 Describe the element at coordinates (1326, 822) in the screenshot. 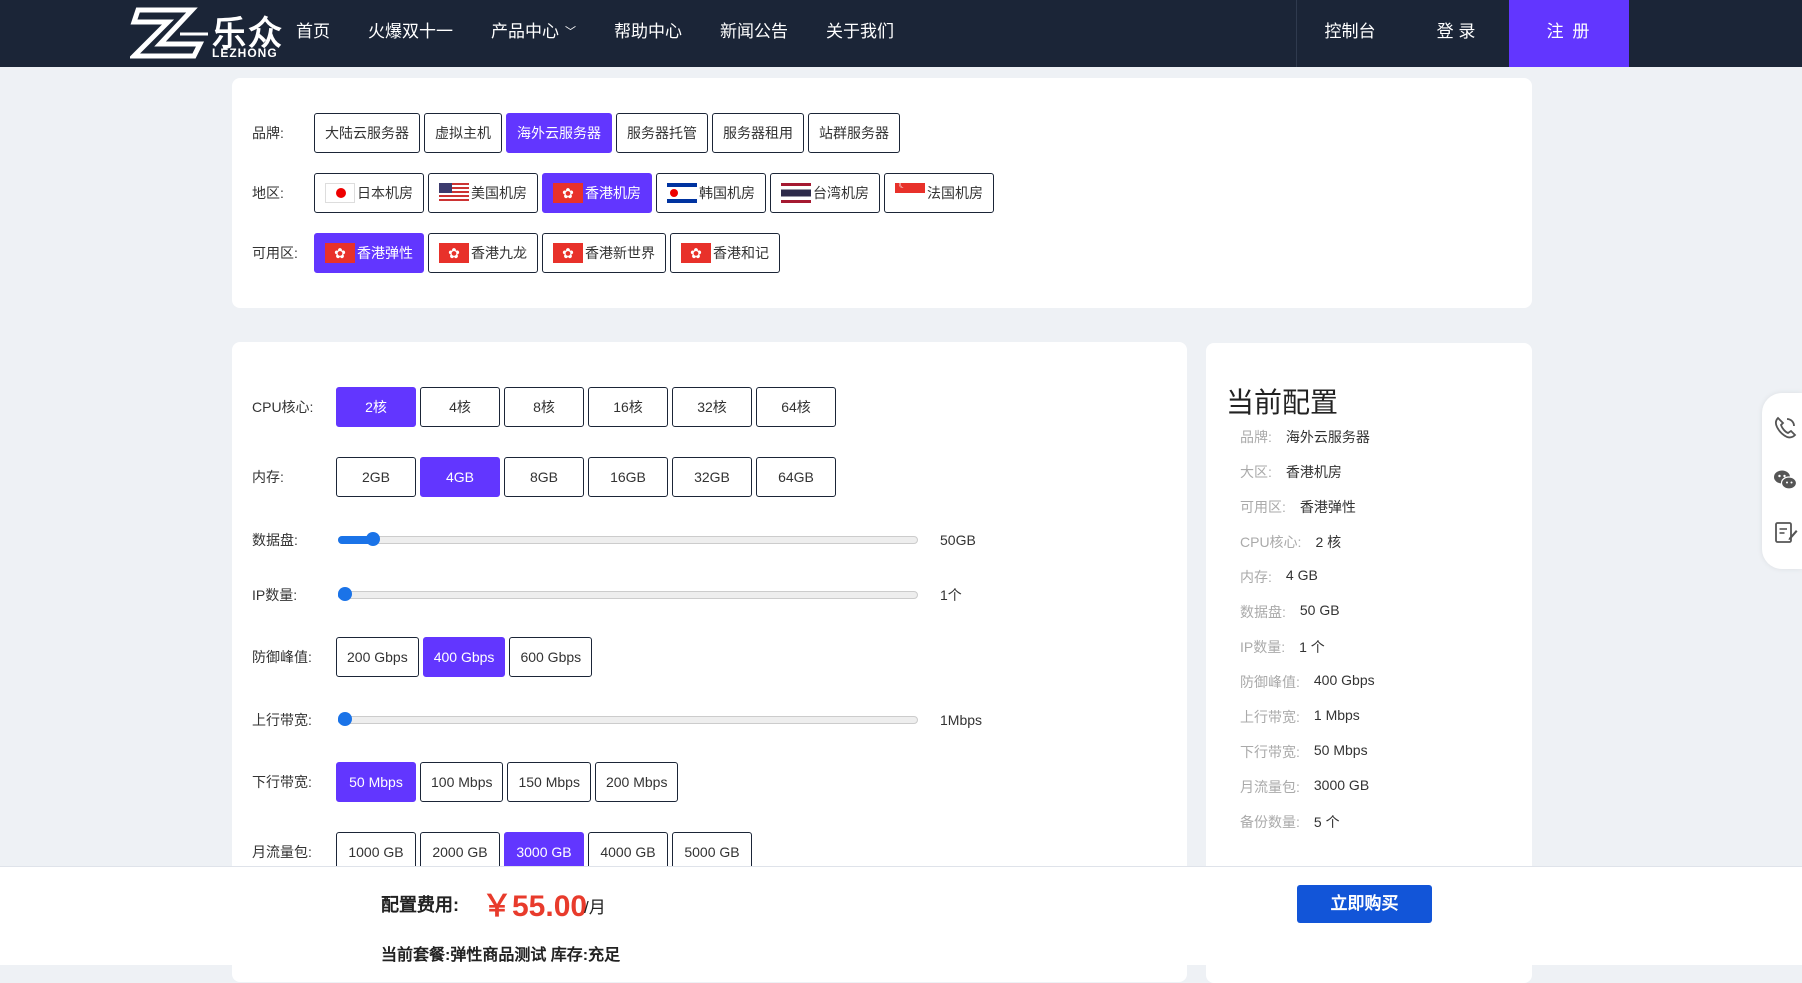

I see `summary-value: 5 个` at that location.